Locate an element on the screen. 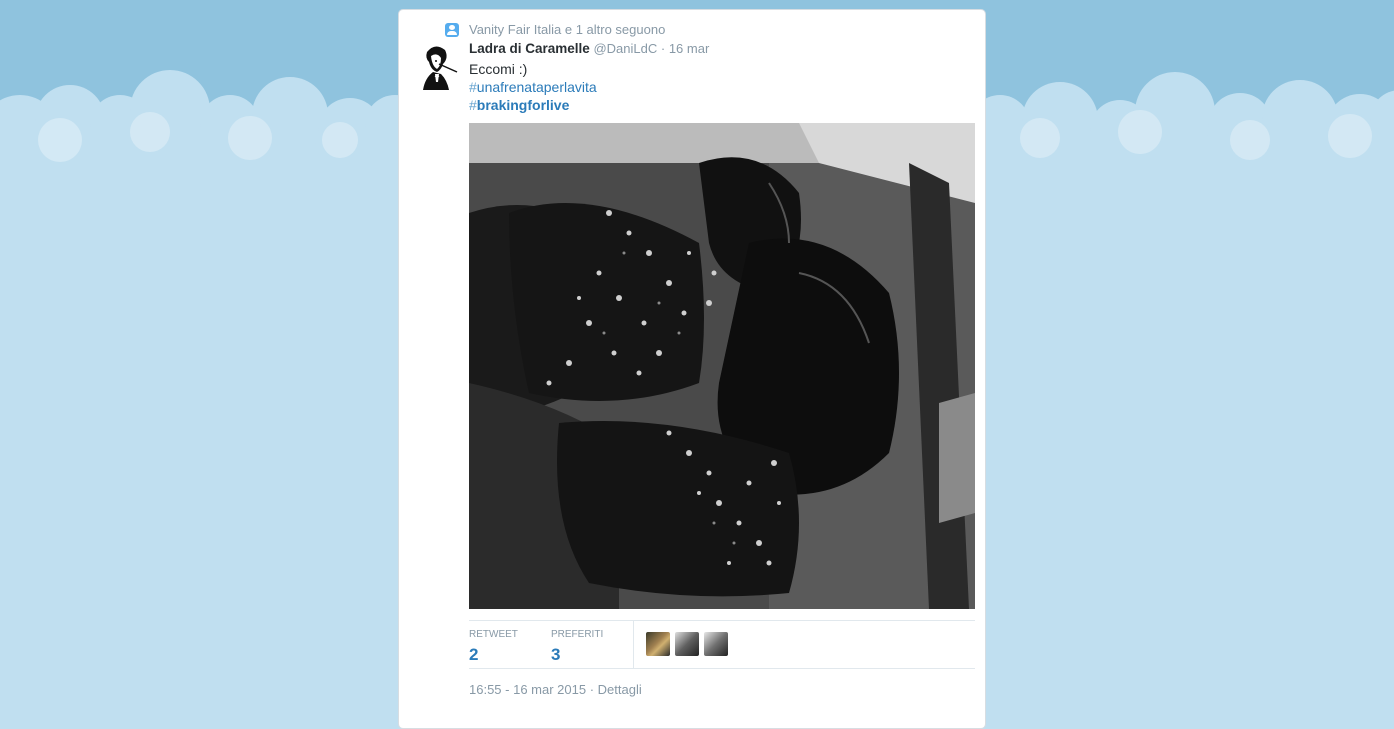 This screenshot has width=1394, height=729. tweet-date: 16 mar is located at coordinates (689, 48).